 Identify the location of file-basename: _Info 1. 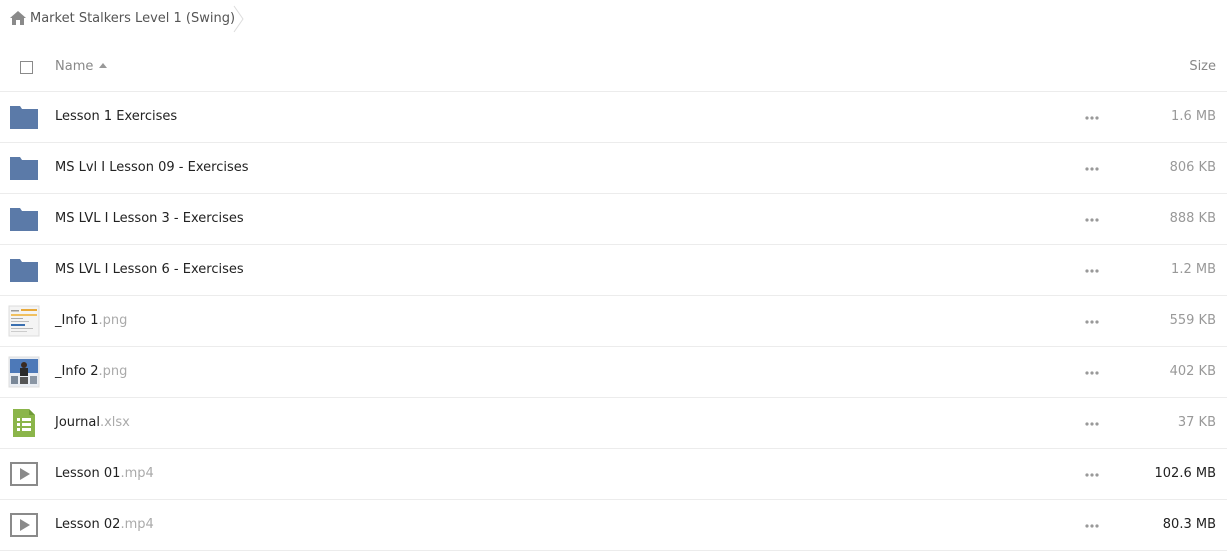
(77, 320).